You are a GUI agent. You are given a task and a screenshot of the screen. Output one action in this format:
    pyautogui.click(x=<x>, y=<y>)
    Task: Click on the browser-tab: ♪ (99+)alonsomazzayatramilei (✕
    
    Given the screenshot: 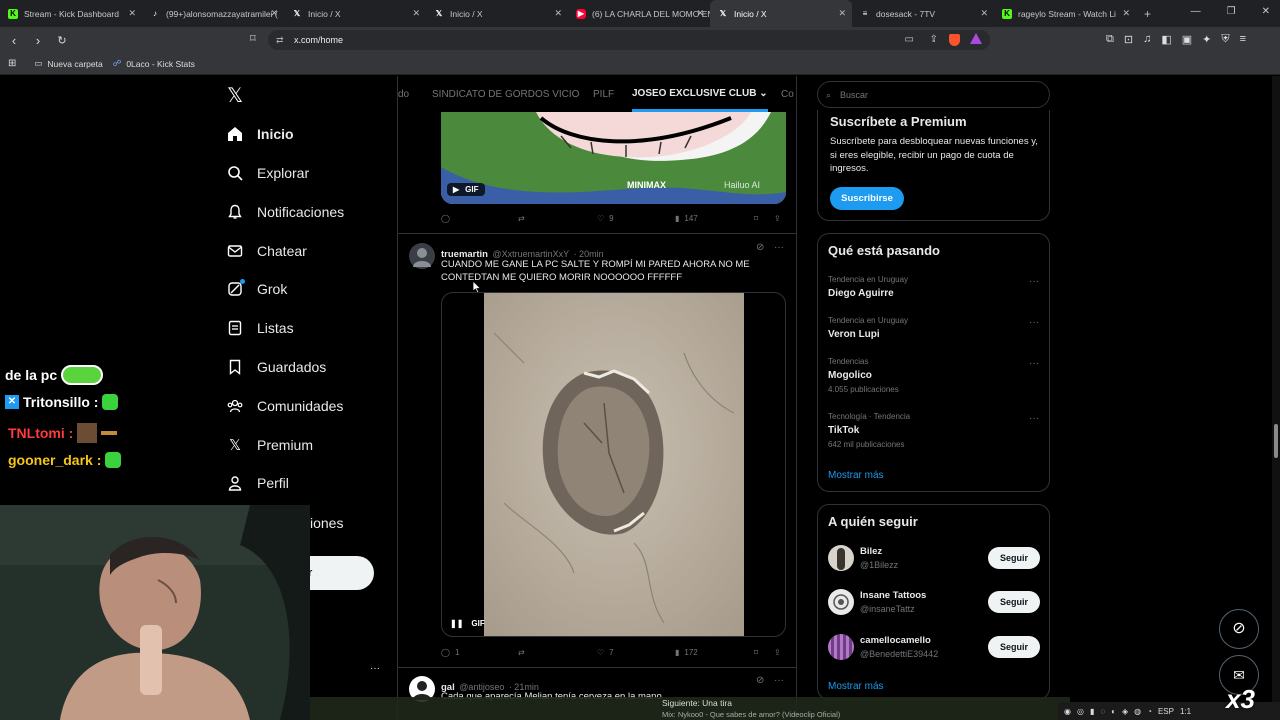 What is the action you would take?
    pyautogui.click(x=213, y=13)
    